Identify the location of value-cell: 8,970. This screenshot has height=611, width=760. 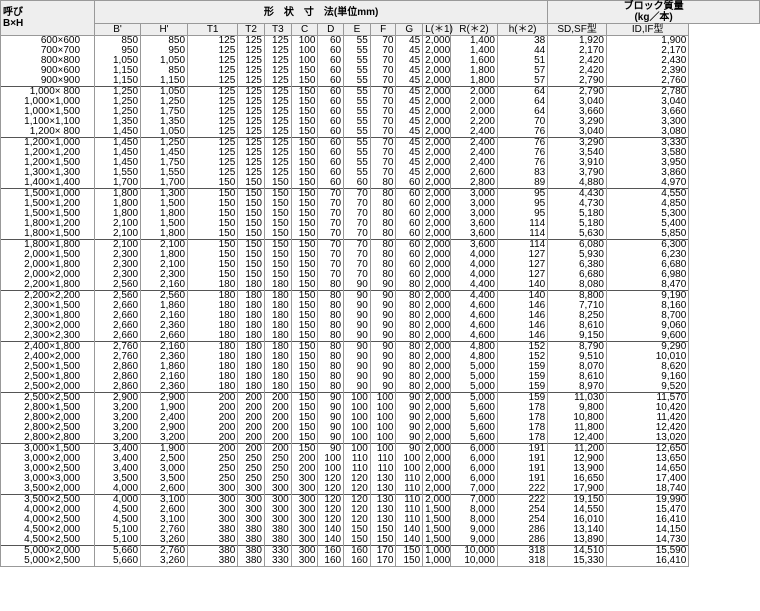
(577, 387).